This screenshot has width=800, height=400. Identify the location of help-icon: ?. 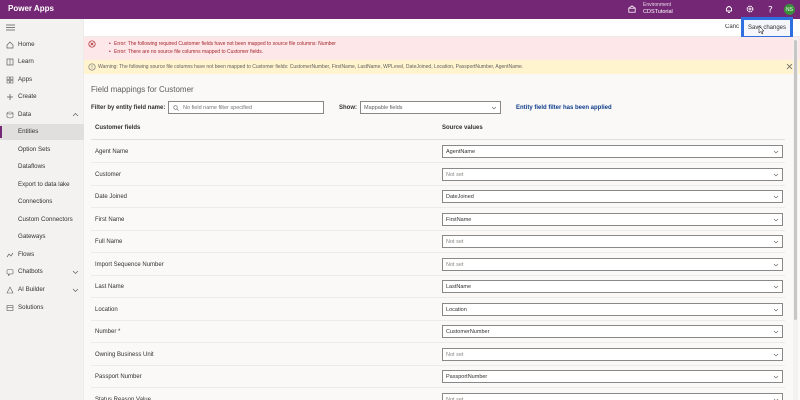
(770, 9).